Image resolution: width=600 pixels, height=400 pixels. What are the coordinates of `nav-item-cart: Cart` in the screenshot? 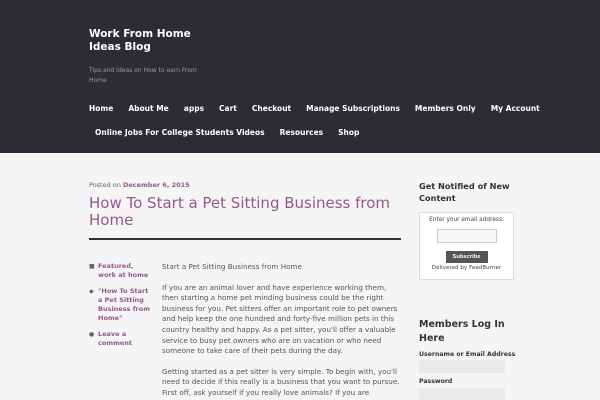 It's located at (228, 108).